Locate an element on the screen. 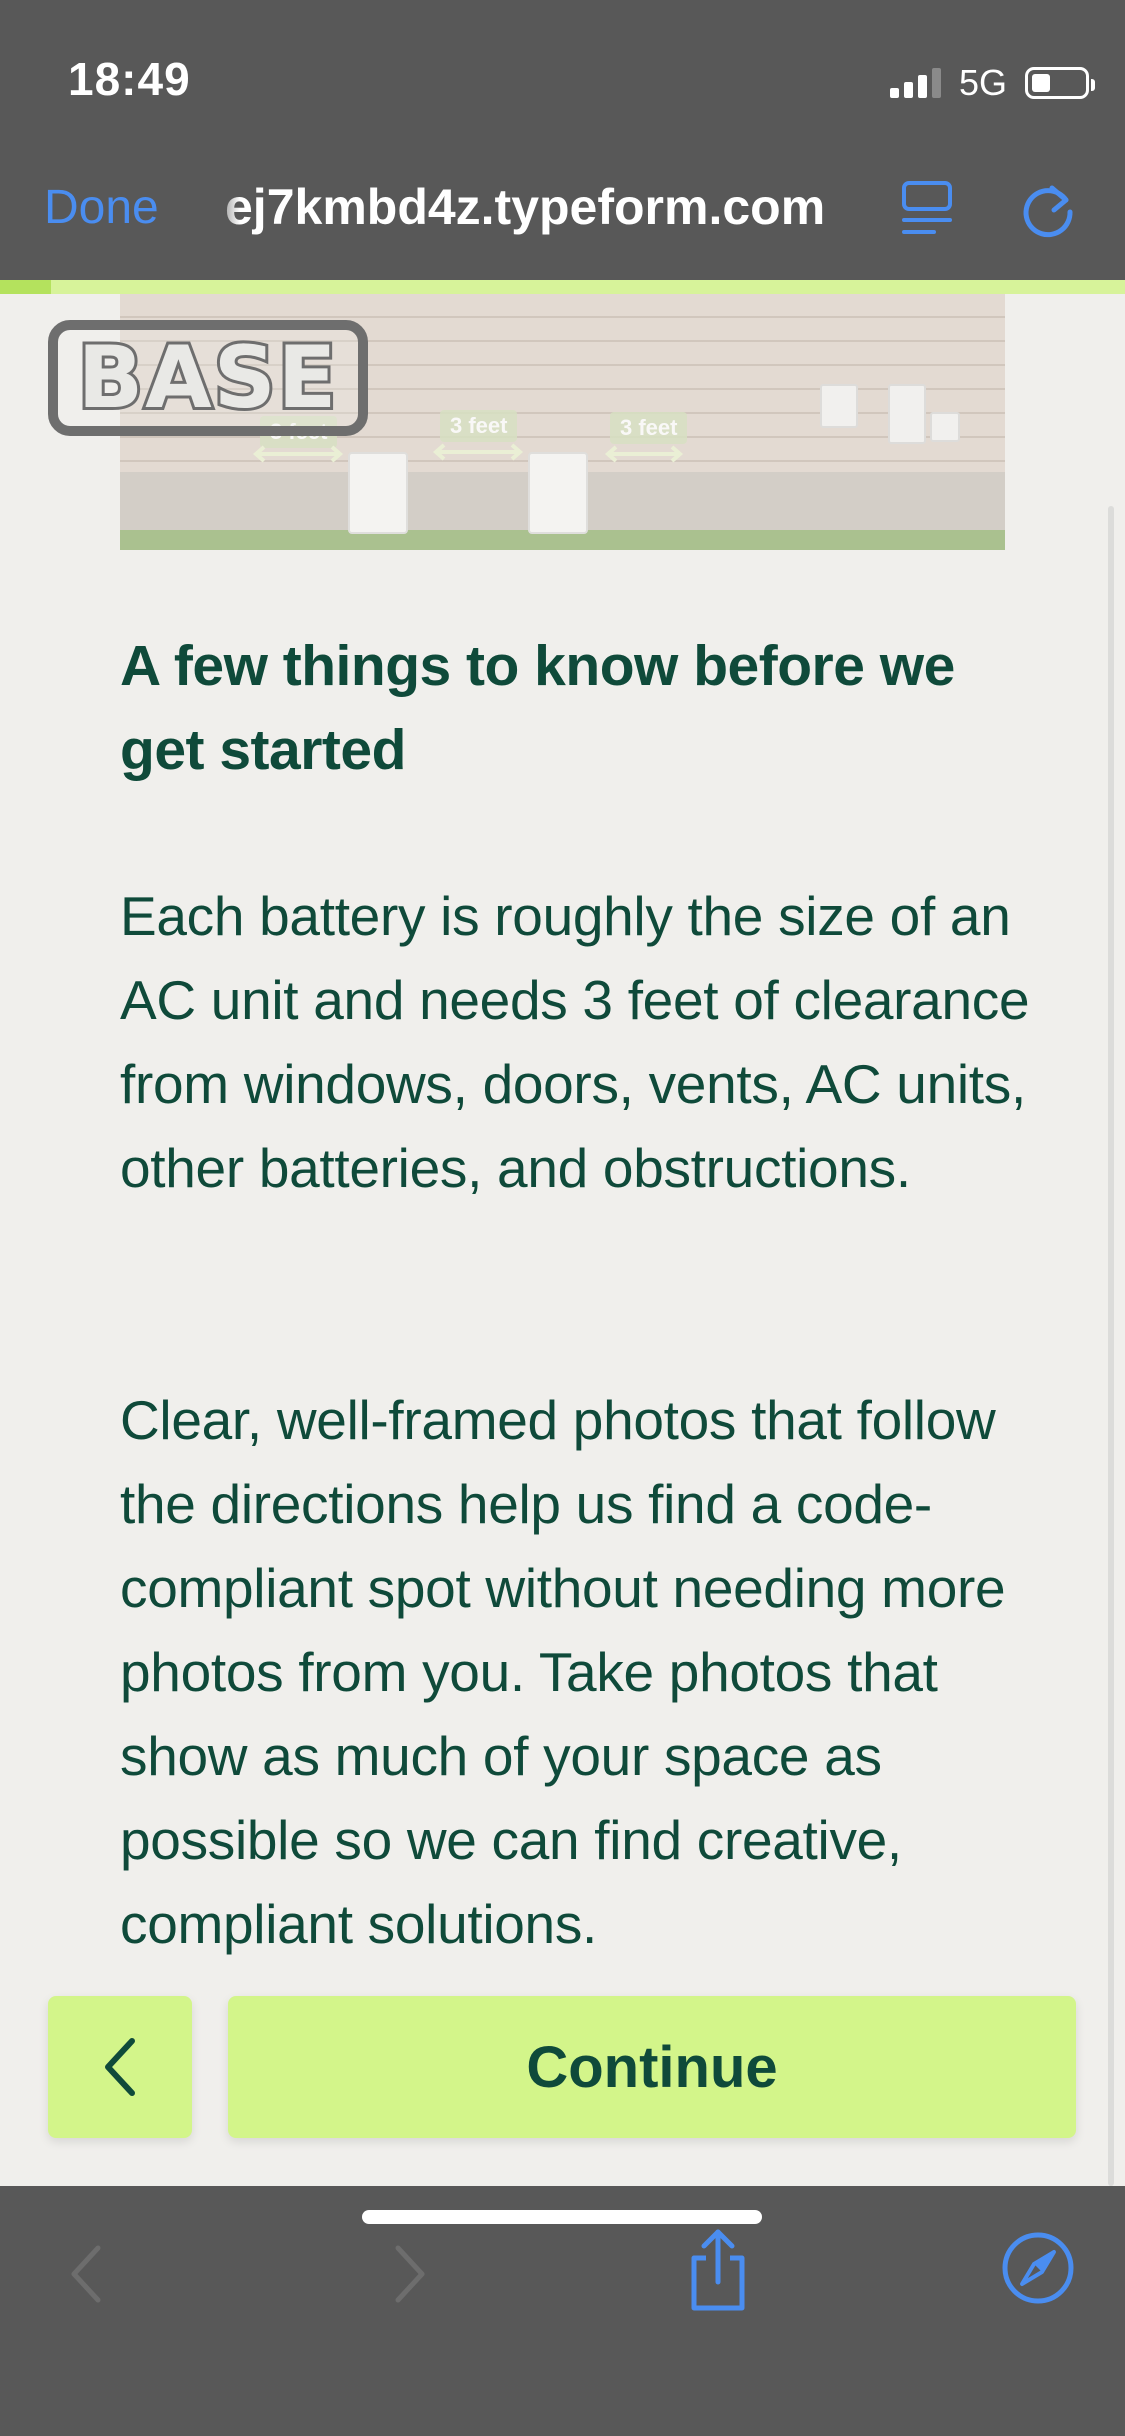 Image resolution: width=1125 pixels, height=2436 pixels. brand-logo-text: BASE is located at coordinates (207, 378).